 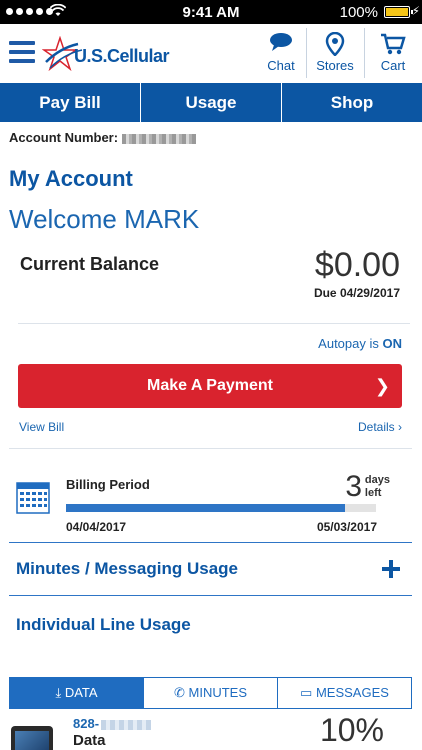 What do you see at coordinates (335, 65) in the screenshot?
I see `stores-label: Stores` at bounding box center [335, 65].